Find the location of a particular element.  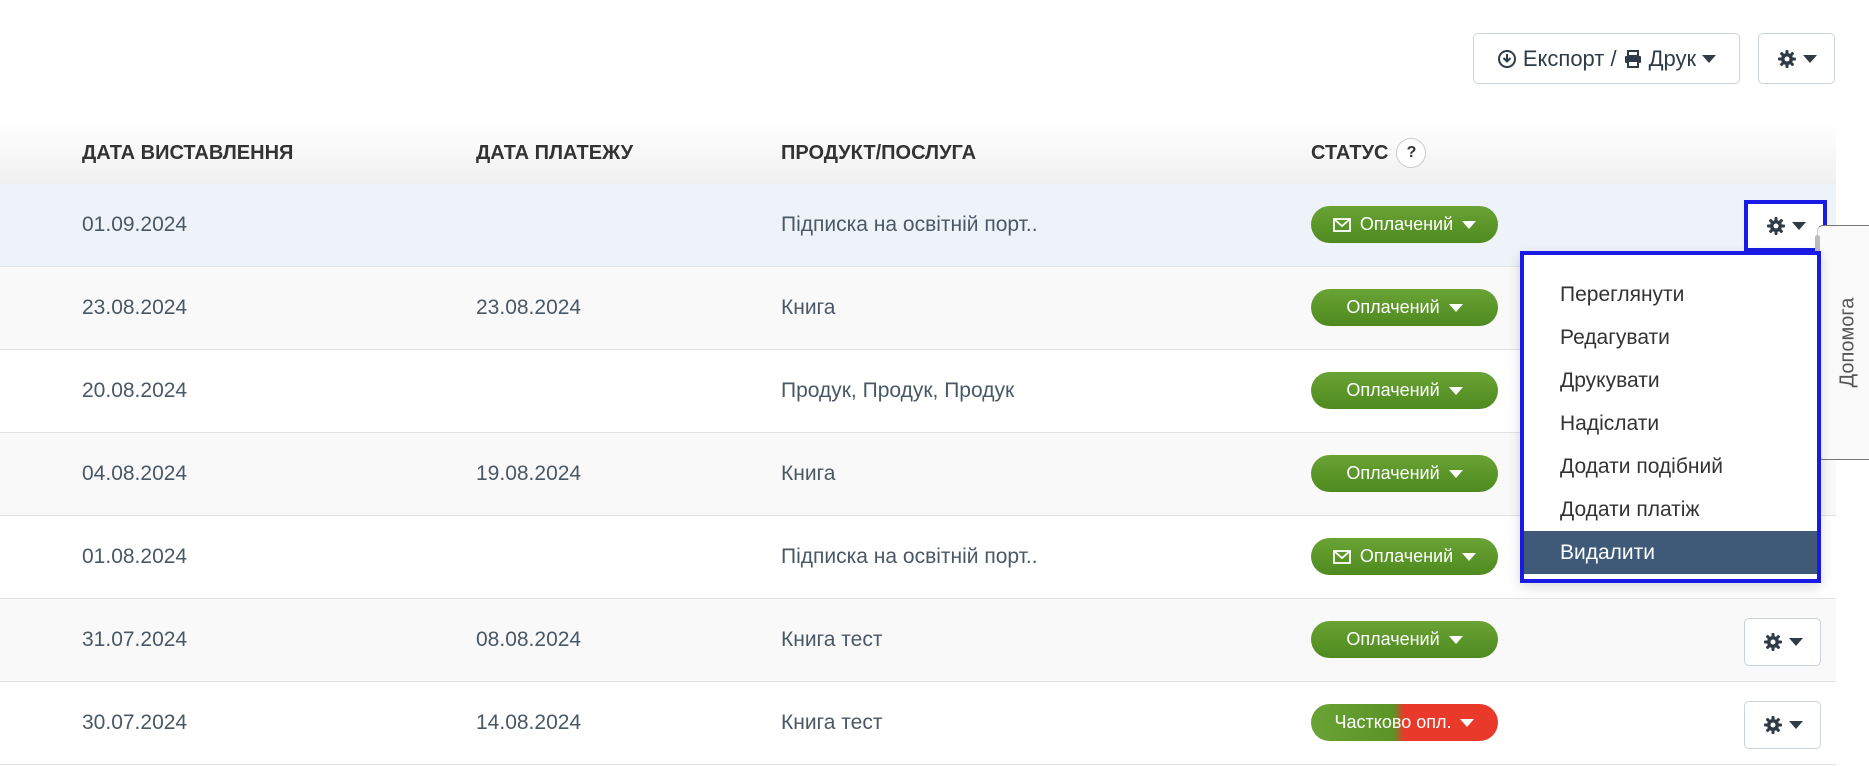

cell-date-paid: 19.08.2024 is located at coordinates (529, 473).